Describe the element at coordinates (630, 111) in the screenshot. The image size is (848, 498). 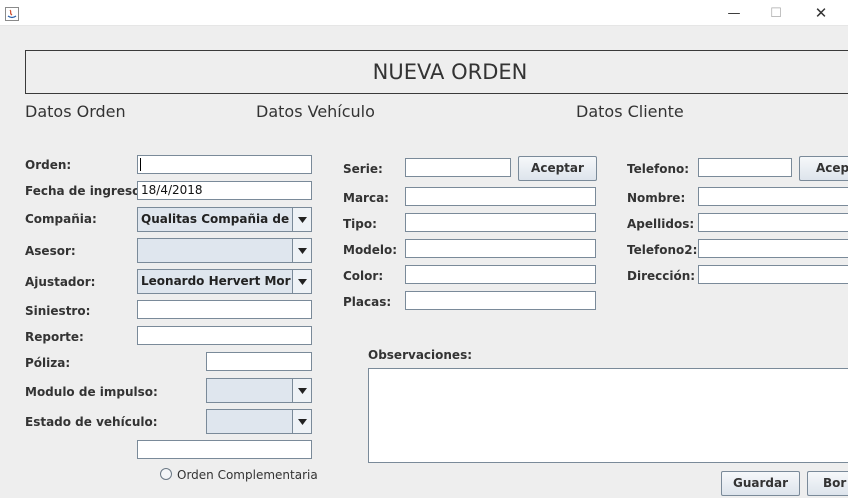
I see `section-title-cliente: Datos Cliente` at that location.